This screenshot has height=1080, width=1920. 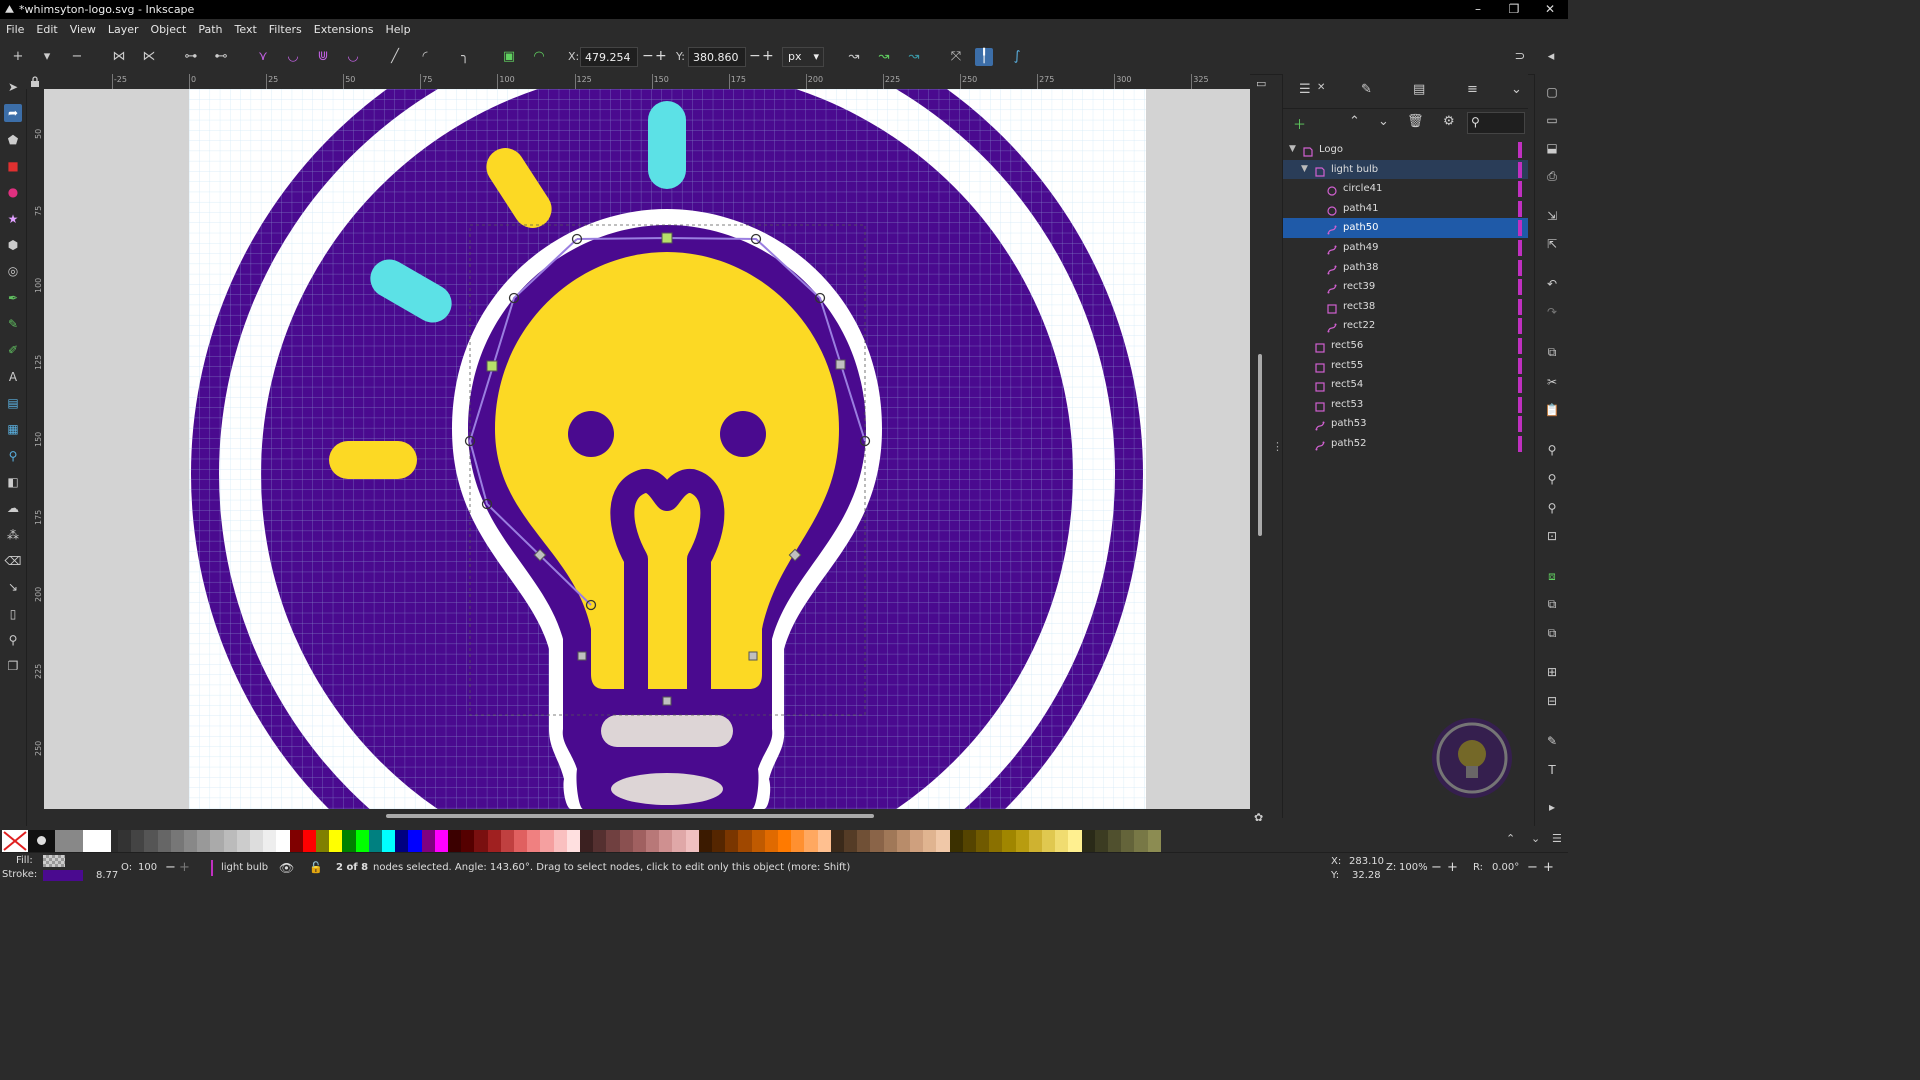 What do you see at coordinates (13, 587) in the screenshot?
I see `connector-tool-icon: ↘` at bounding box center [13, 587].